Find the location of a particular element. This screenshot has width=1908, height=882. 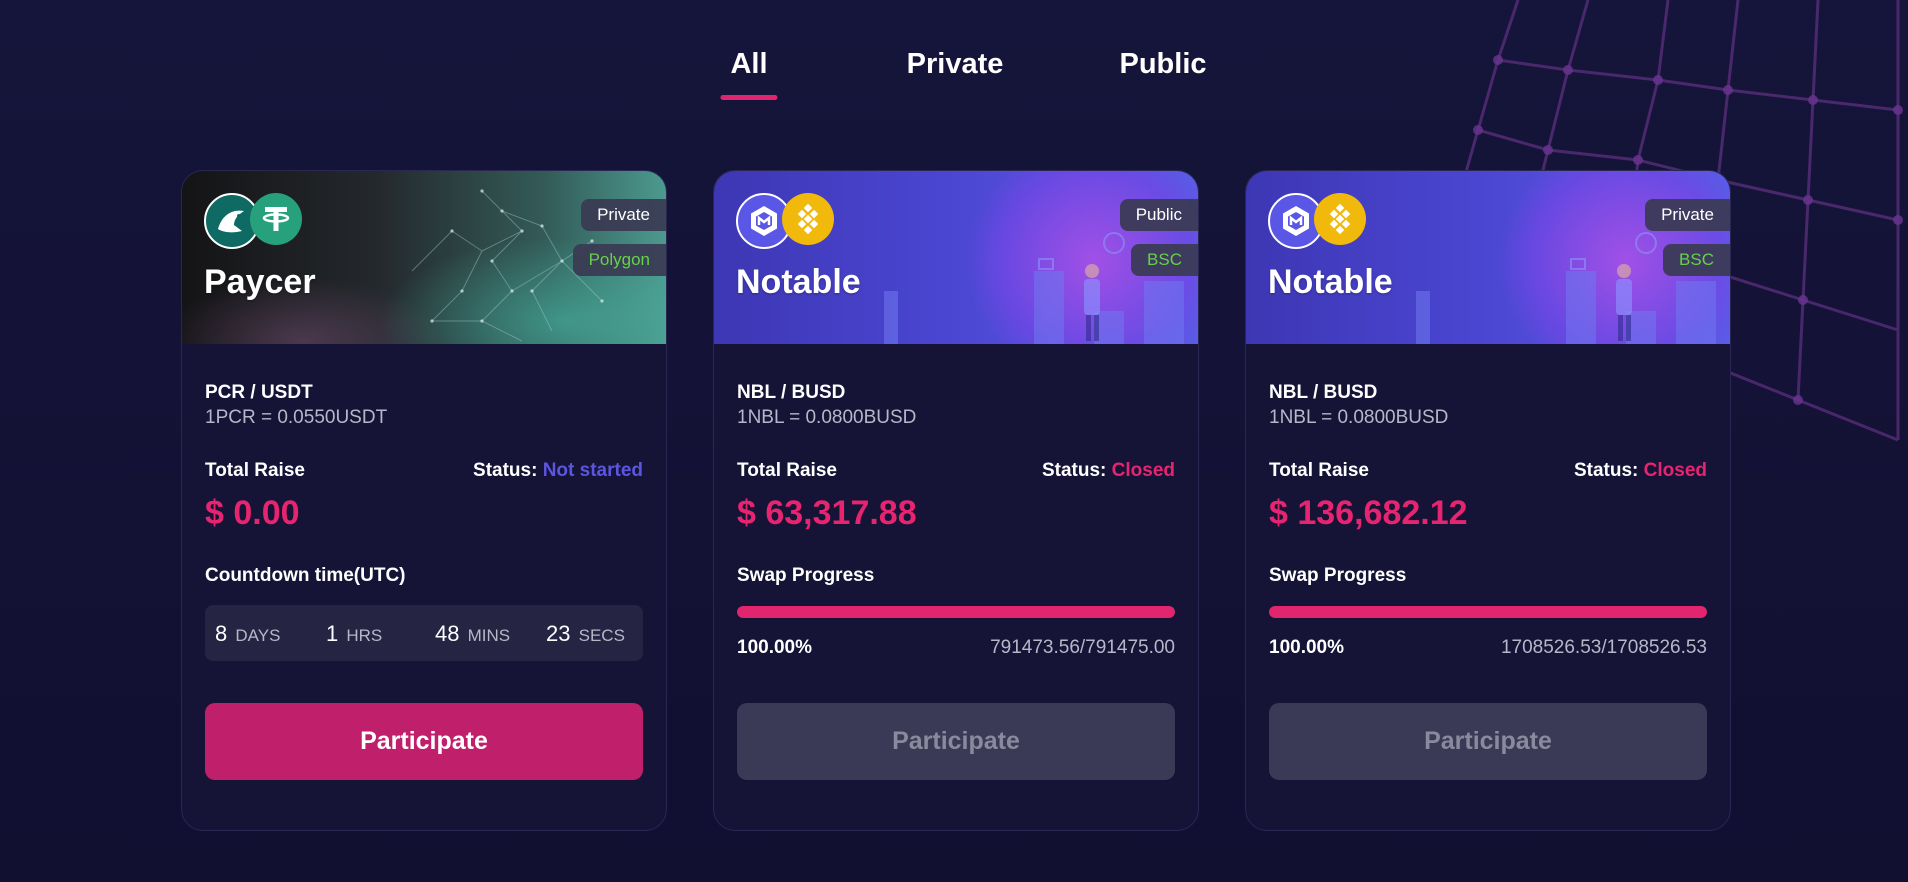

tab-private: Private is located at coordinates (955, 64).